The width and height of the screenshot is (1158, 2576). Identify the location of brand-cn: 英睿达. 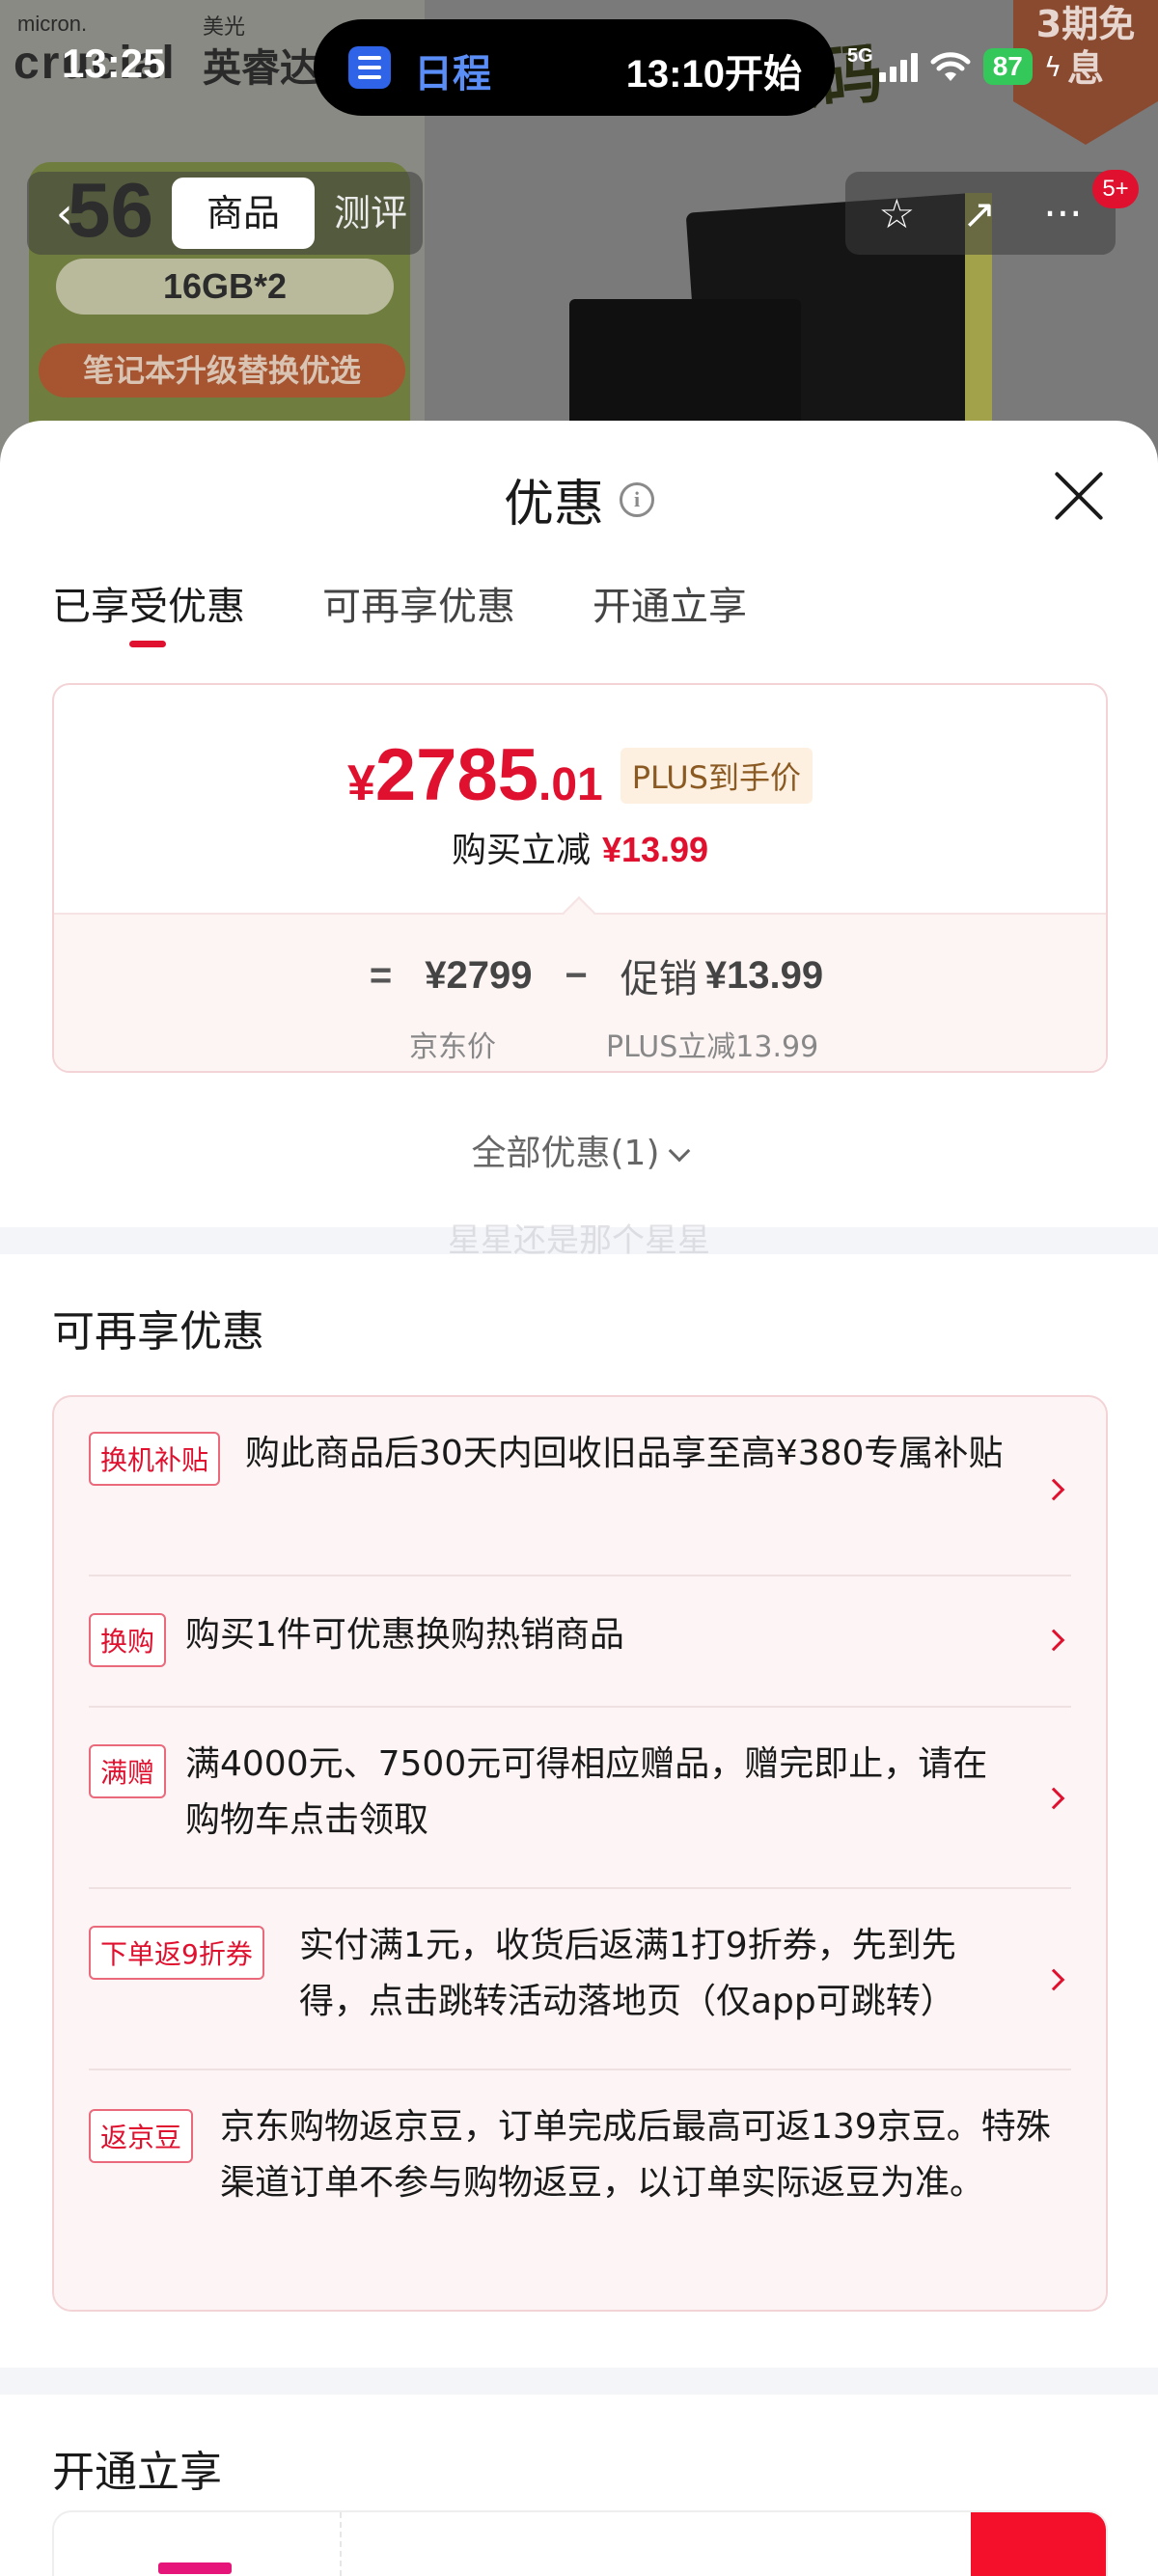
(260, 68).